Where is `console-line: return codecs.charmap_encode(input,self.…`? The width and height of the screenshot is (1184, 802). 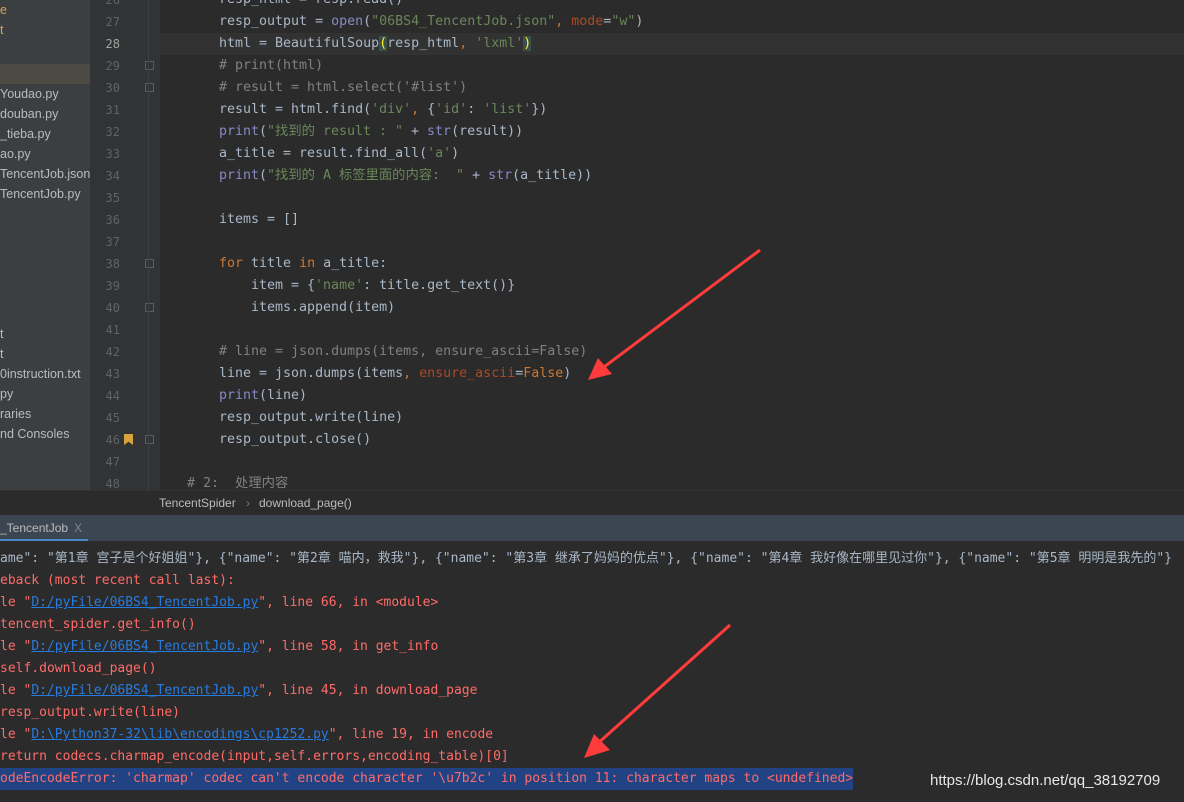
console-line: return codecs.charmap_encode(input,self.… is located at coordinates (254, 757).